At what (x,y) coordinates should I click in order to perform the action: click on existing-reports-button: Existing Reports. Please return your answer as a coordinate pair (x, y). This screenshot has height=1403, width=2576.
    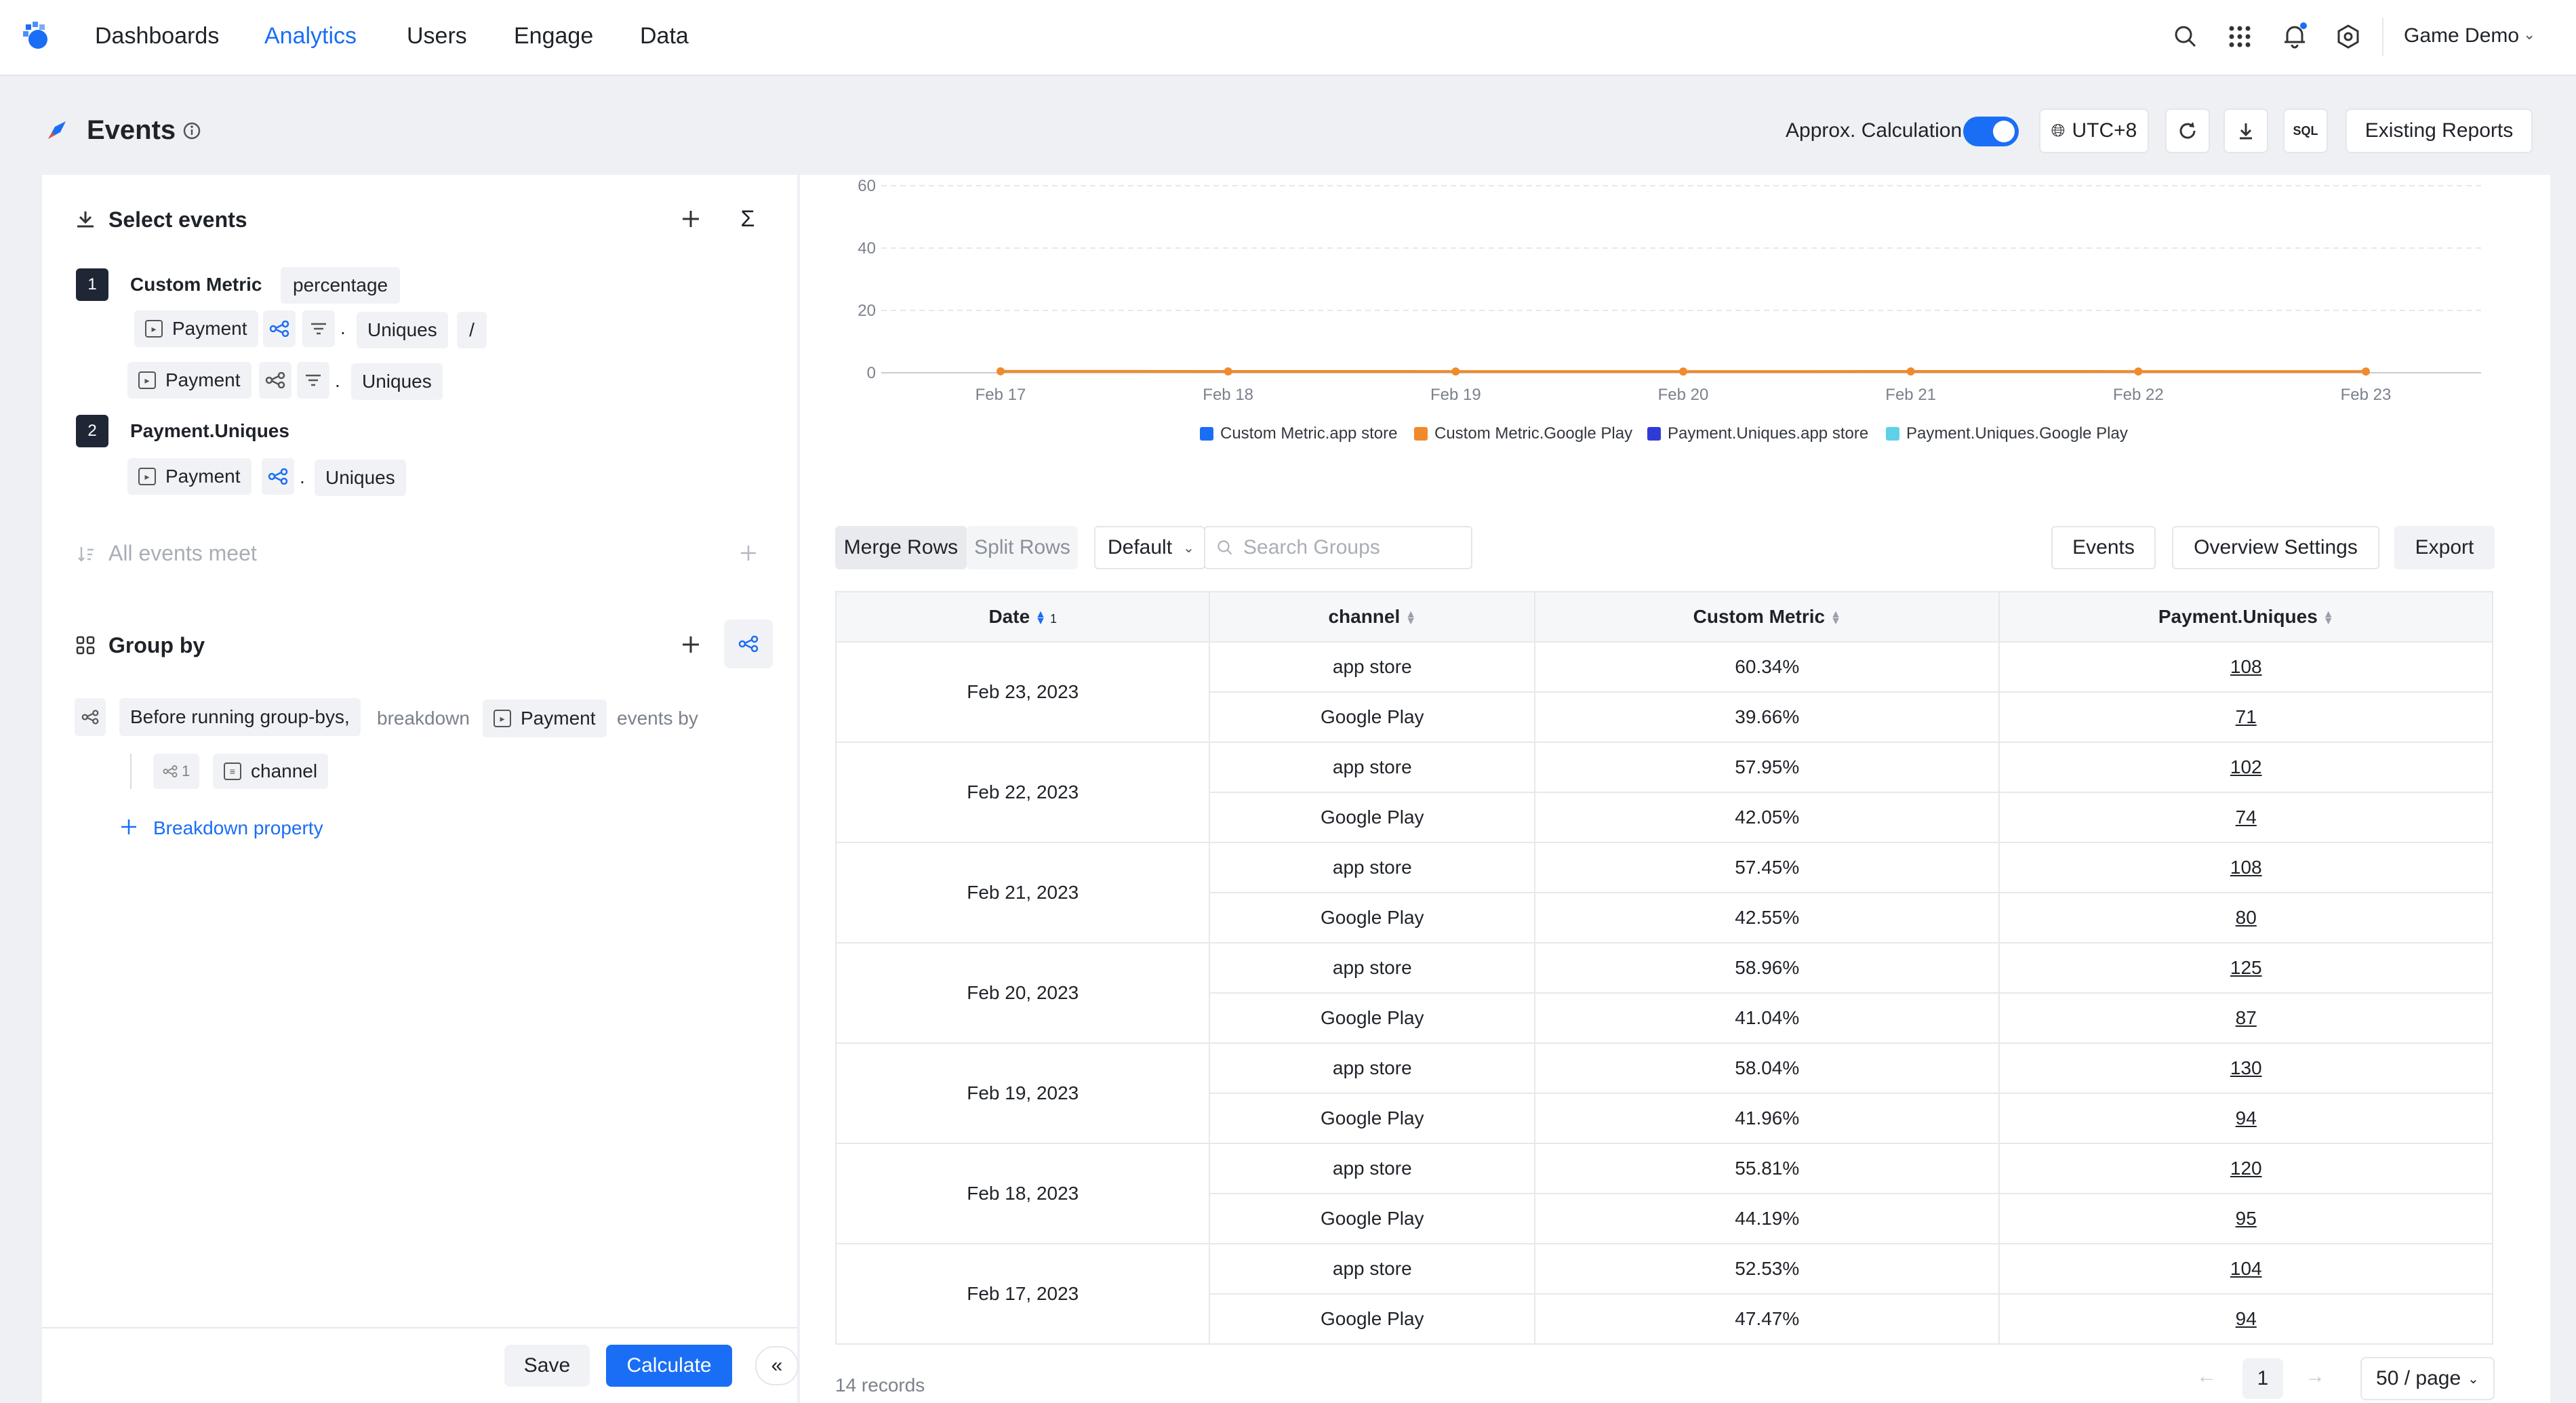
    Looking at the image, I should click on (2439, 130).